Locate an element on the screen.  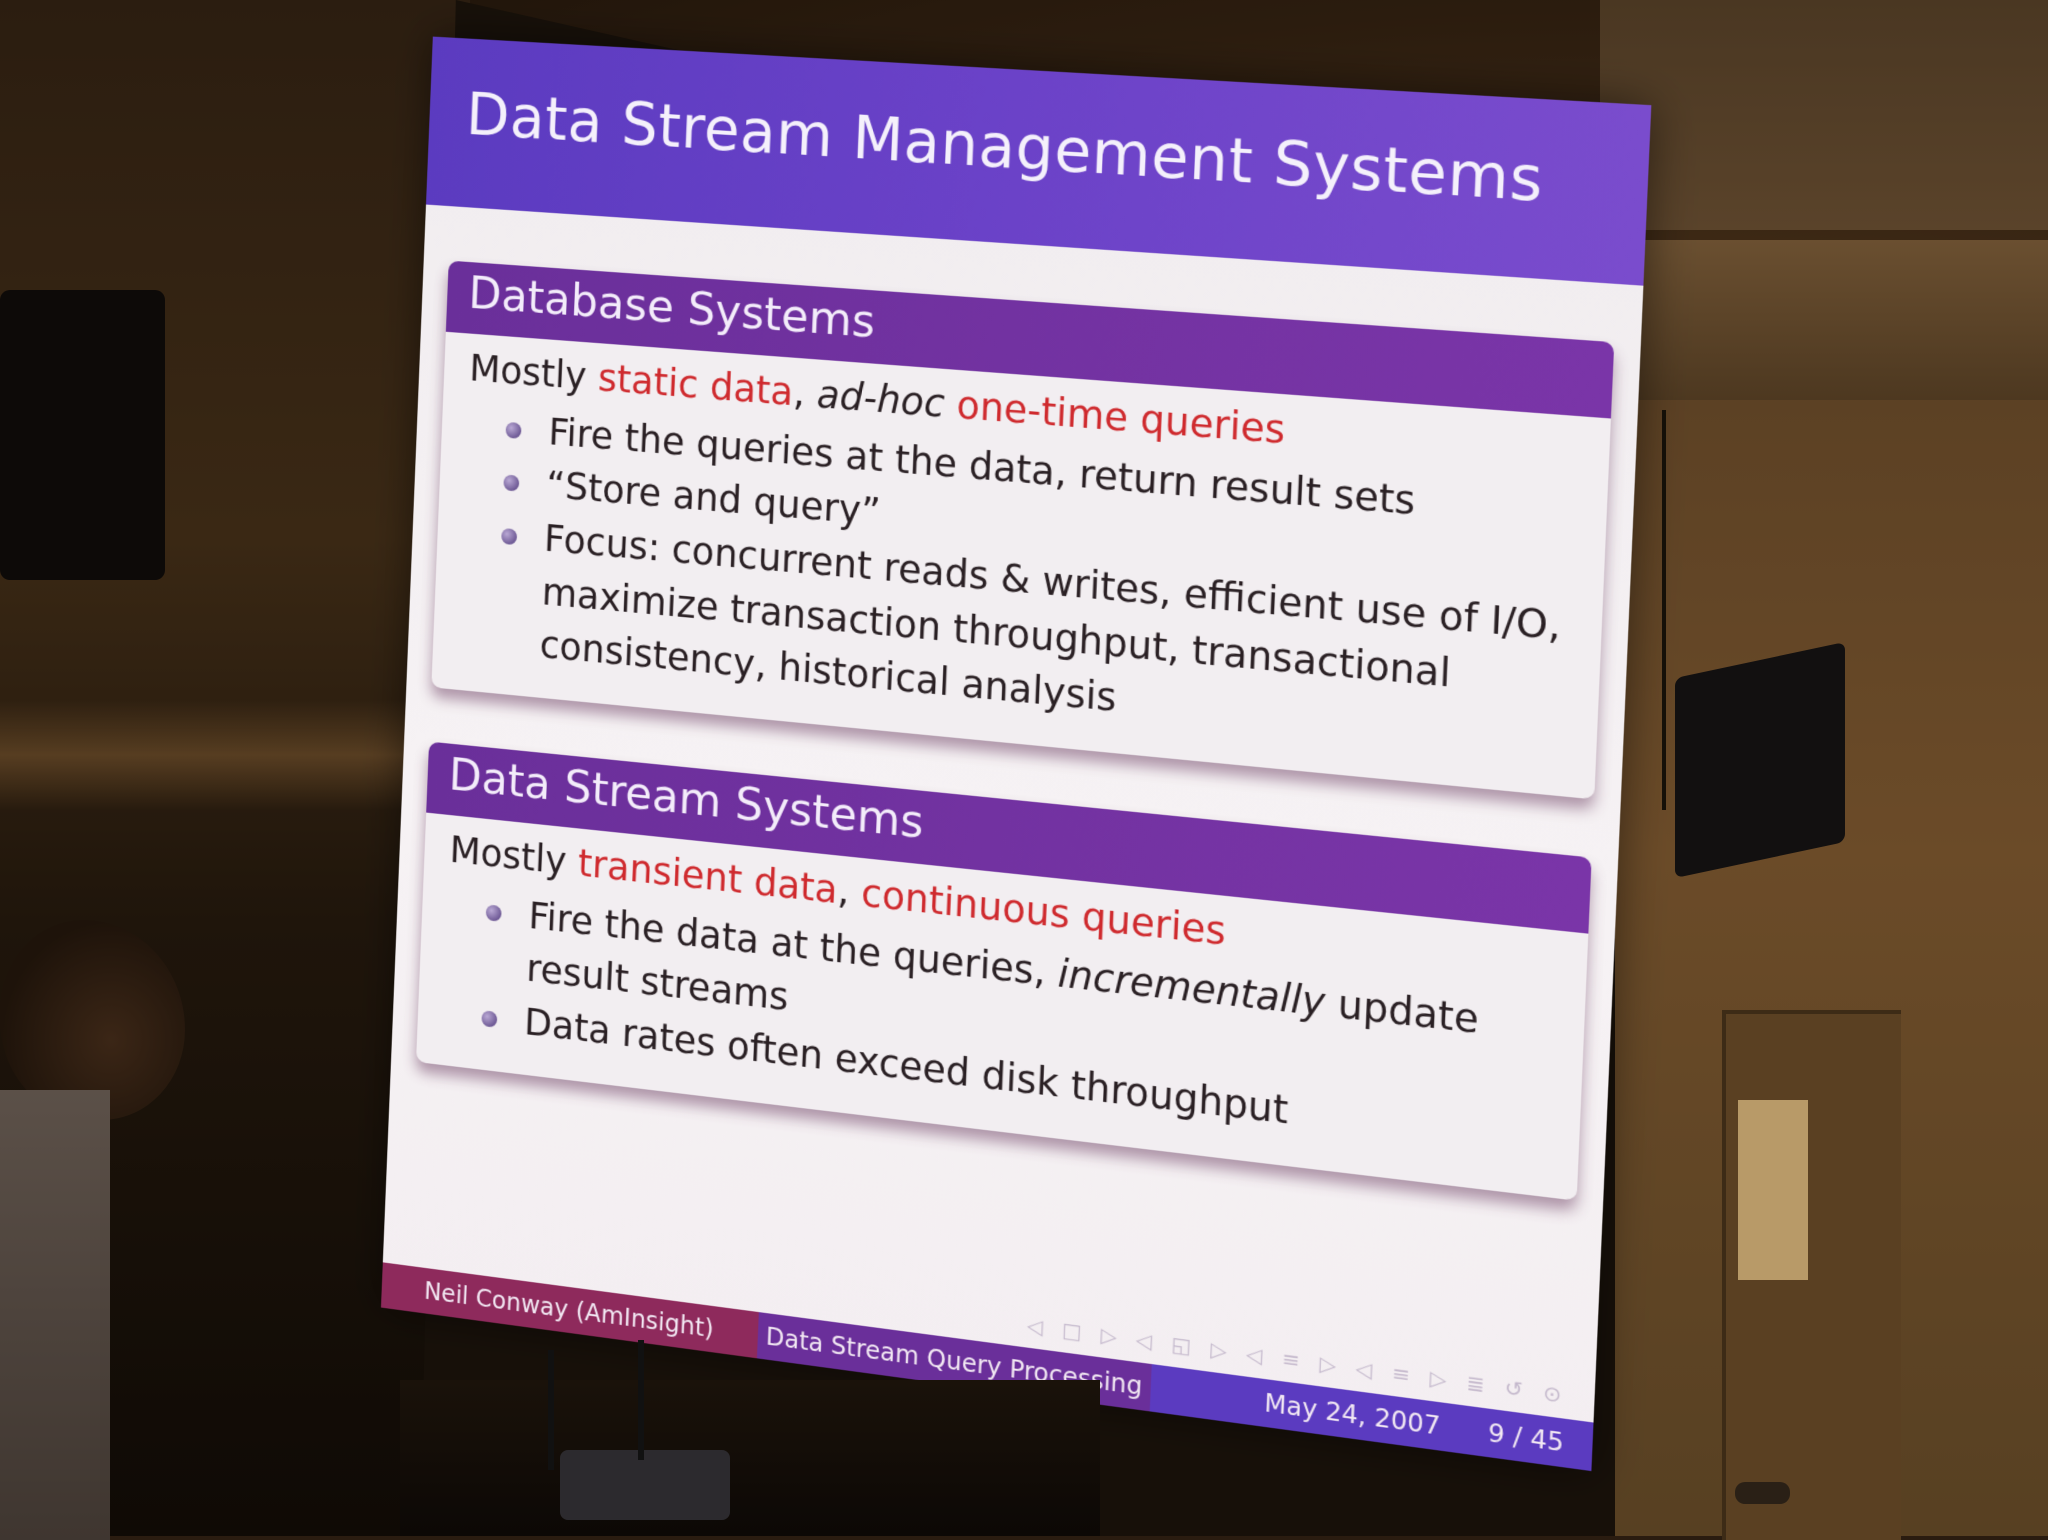
wall-light-band is located at coordinates (235, 755).